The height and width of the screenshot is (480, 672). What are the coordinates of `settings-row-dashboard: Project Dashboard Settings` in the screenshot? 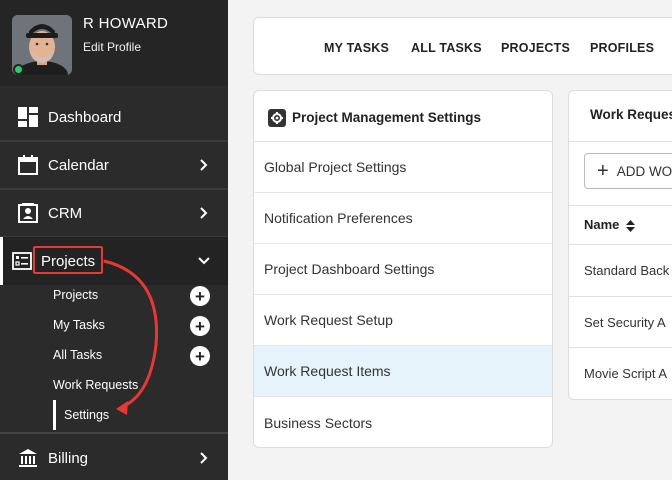 It's located at (403, 269).